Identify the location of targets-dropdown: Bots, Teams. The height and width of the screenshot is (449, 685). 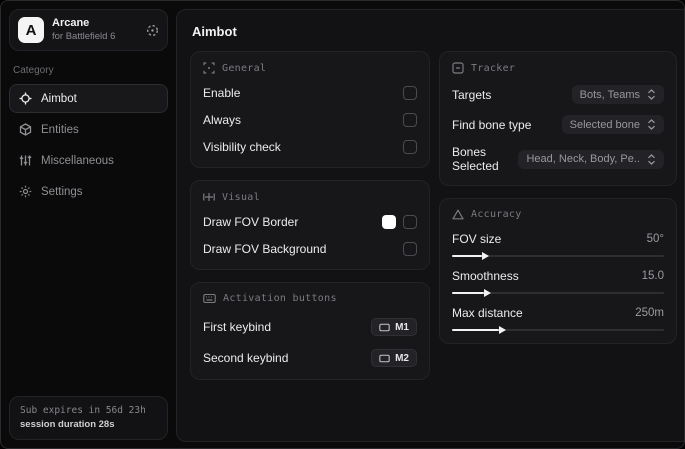
(617, 94).